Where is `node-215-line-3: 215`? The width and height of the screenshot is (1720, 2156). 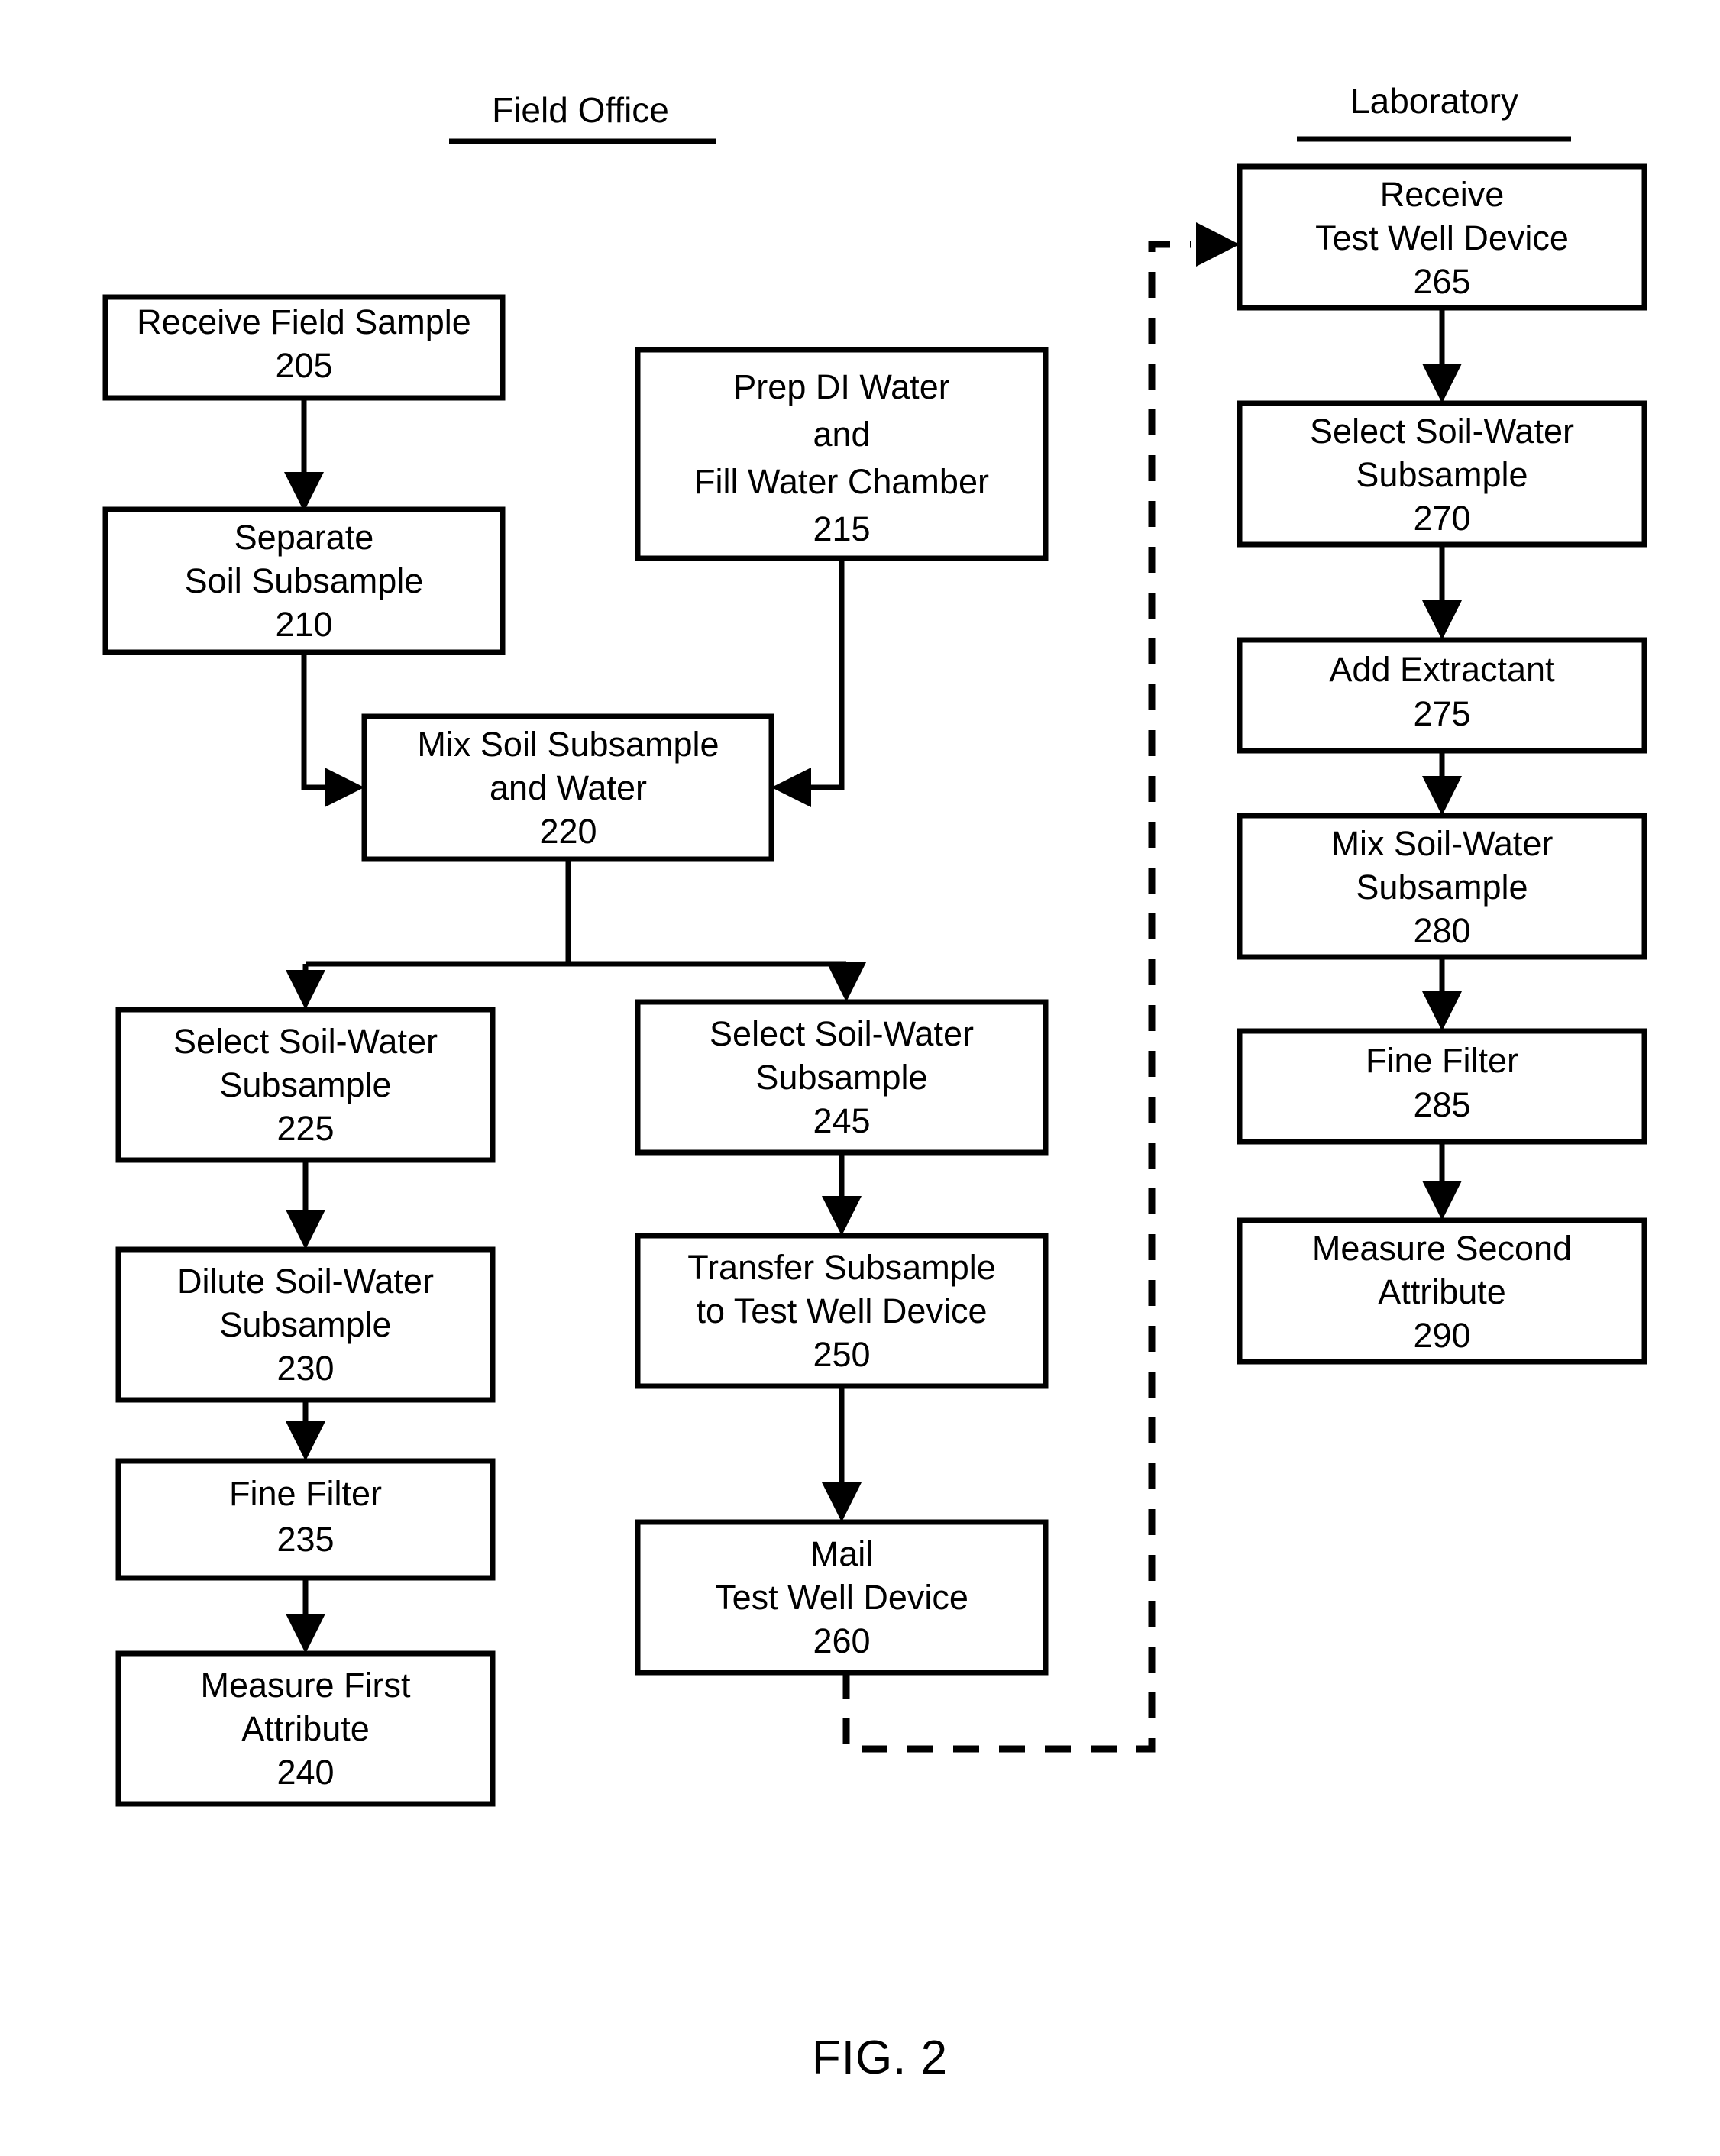 node-215-line-3: 215 is located at coordinates (841, 528).